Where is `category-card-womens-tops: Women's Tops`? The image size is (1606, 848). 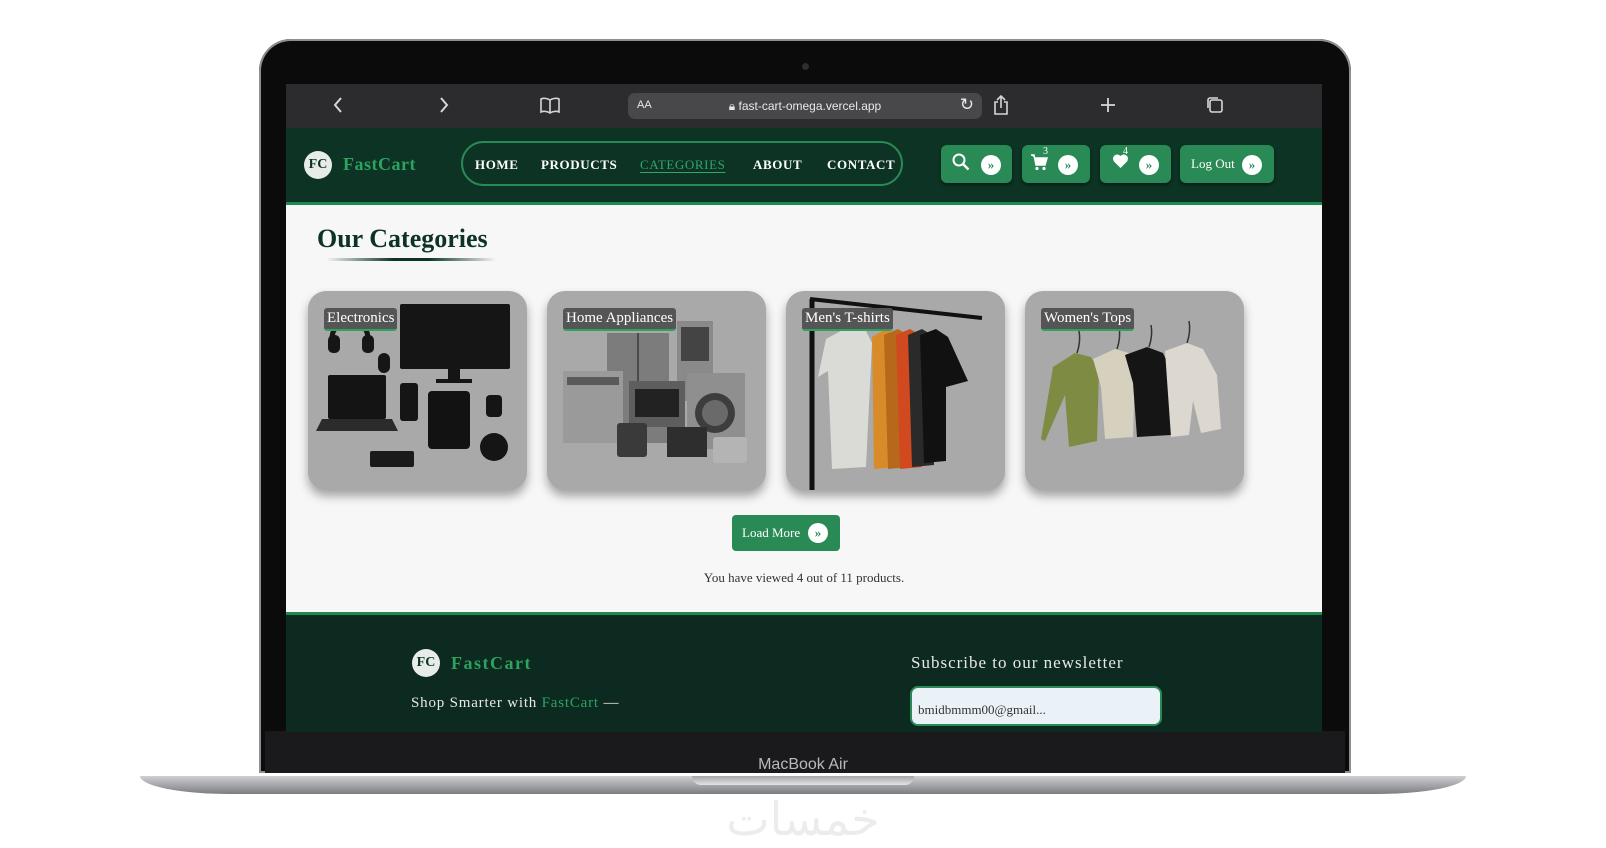 category-card-womens-tops: Women's Tops is located at coordinates (1134, 390).